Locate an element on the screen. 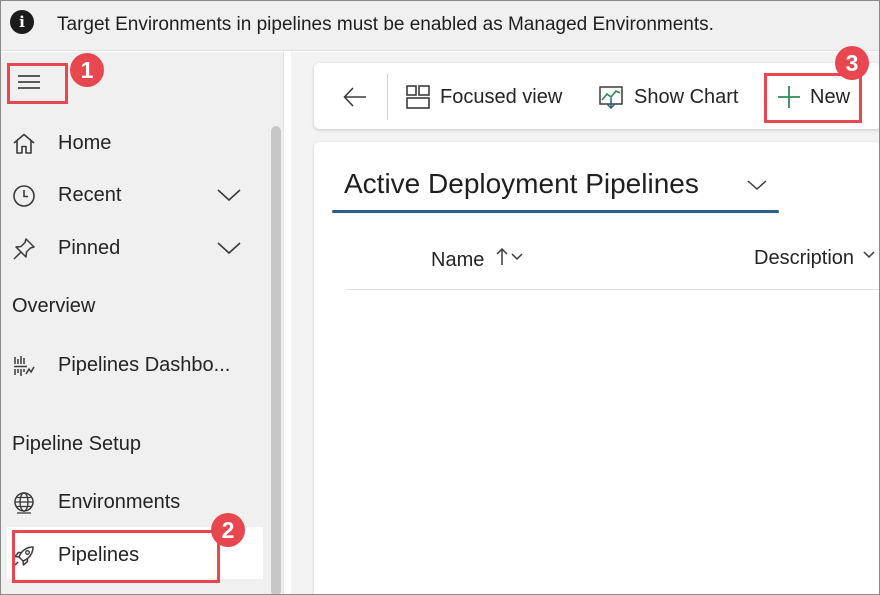 The image size is (880, 595). dashboard-icon is located at coordinates (24, 366).